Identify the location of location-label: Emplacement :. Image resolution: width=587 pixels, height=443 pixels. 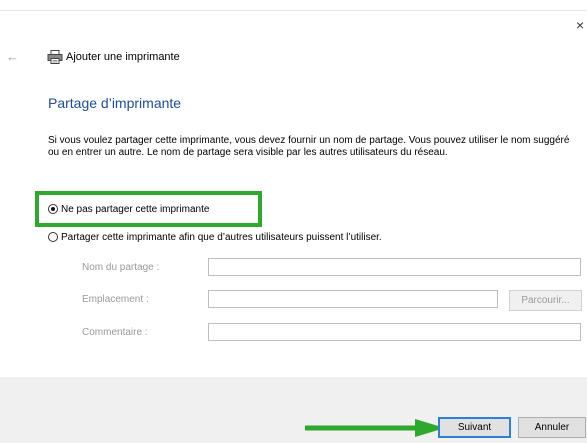
(115, 299).